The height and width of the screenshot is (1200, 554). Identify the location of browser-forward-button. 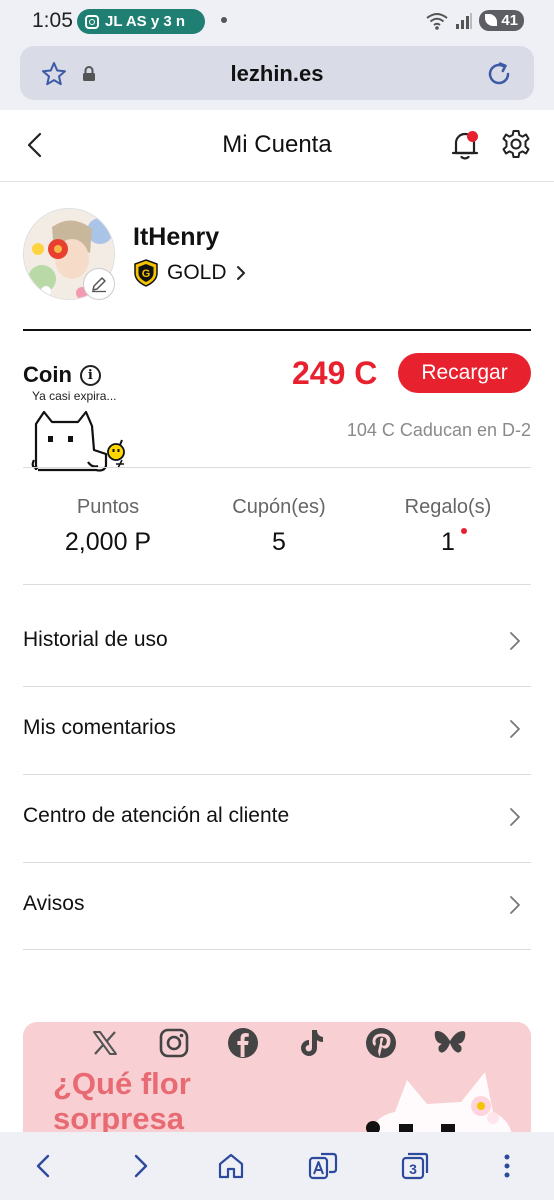
(140, 1166).